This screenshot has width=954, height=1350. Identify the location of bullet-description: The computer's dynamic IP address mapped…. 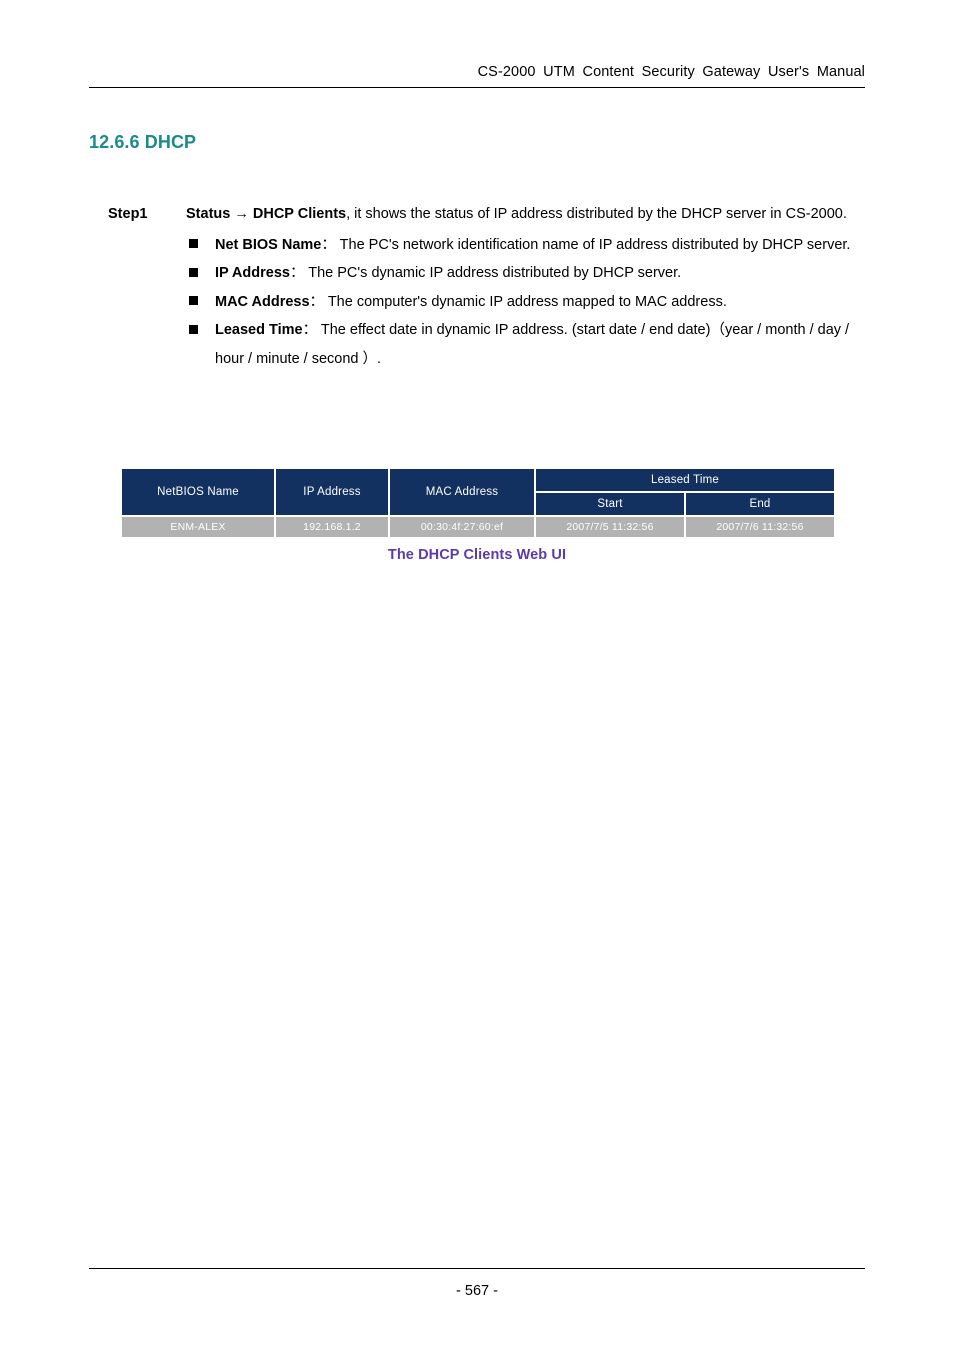
(527, 301).